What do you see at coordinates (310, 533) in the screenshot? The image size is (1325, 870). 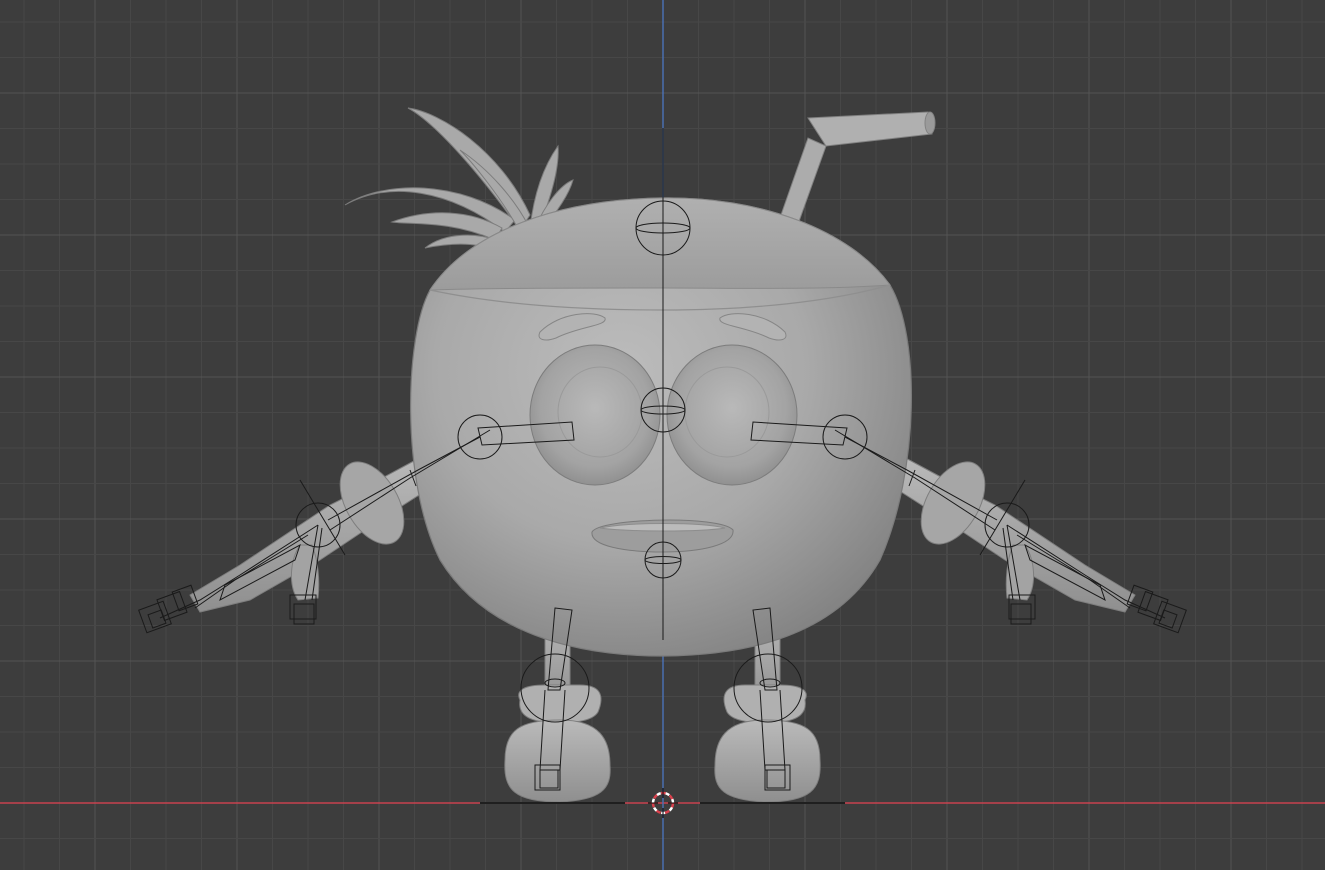 I see `left-arm` at bounding box center [310, 533].